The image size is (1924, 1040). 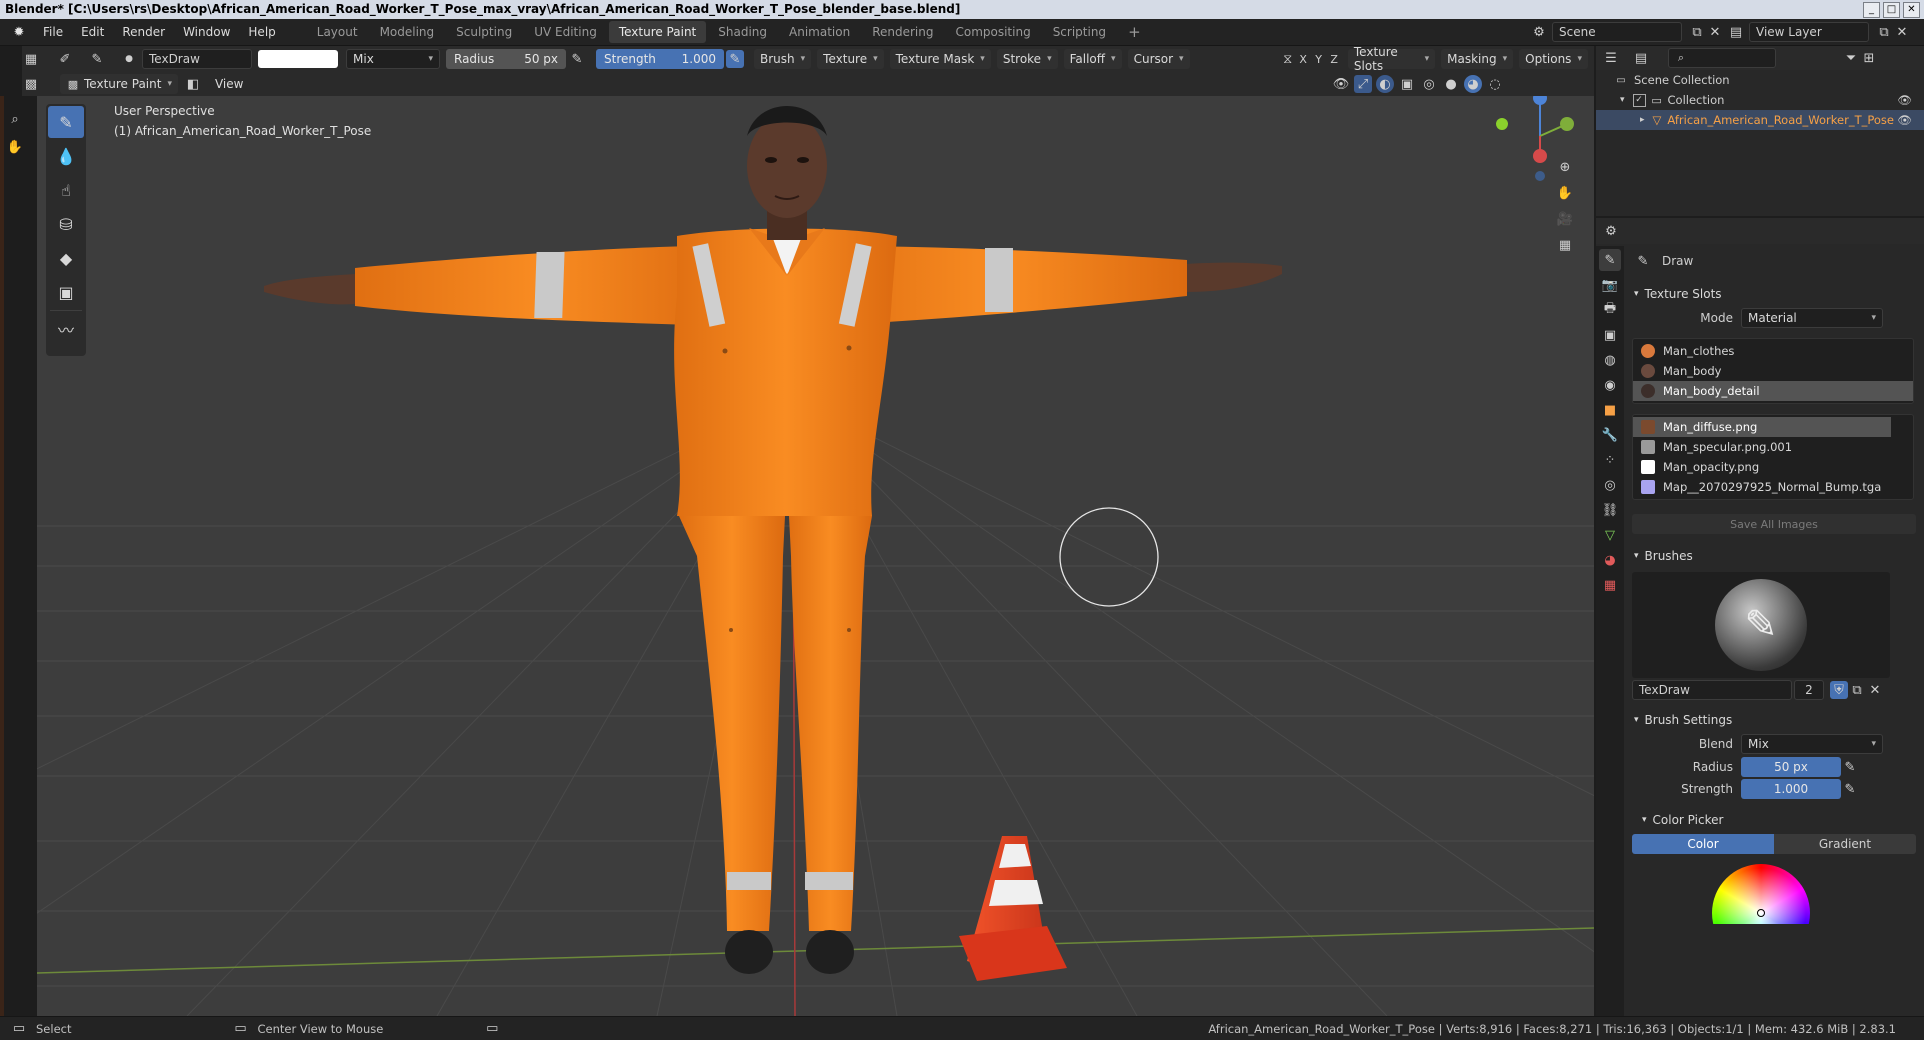 I want to click on rendered-shading-icon: ◌, so click(x=1495, y=84).